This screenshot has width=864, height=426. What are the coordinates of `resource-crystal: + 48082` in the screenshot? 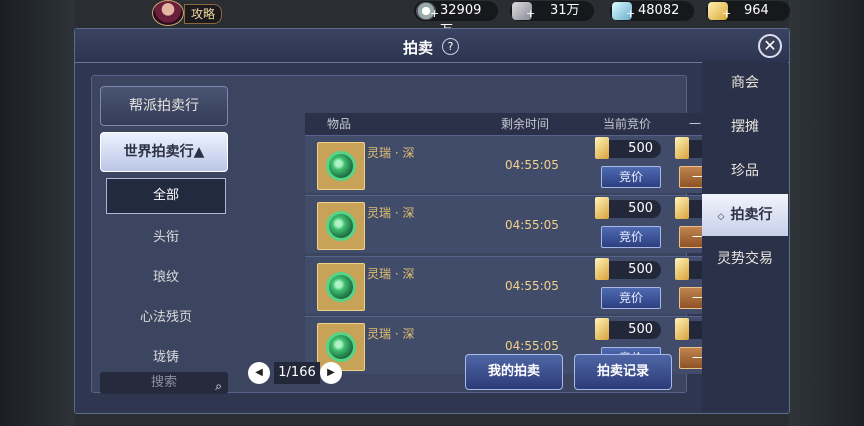 It's located at (652, 11).